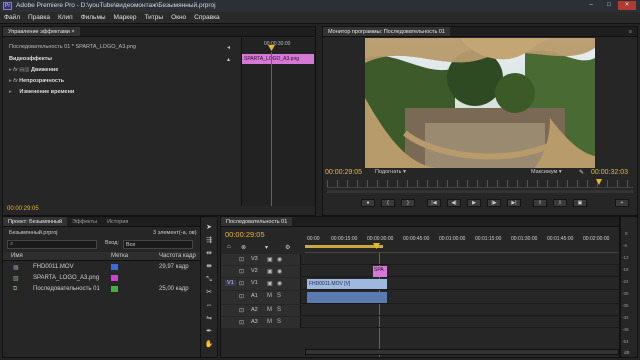 This screenshot has height=360, width=640. I want to click on menu-edit: Правка, so click(39, 17).